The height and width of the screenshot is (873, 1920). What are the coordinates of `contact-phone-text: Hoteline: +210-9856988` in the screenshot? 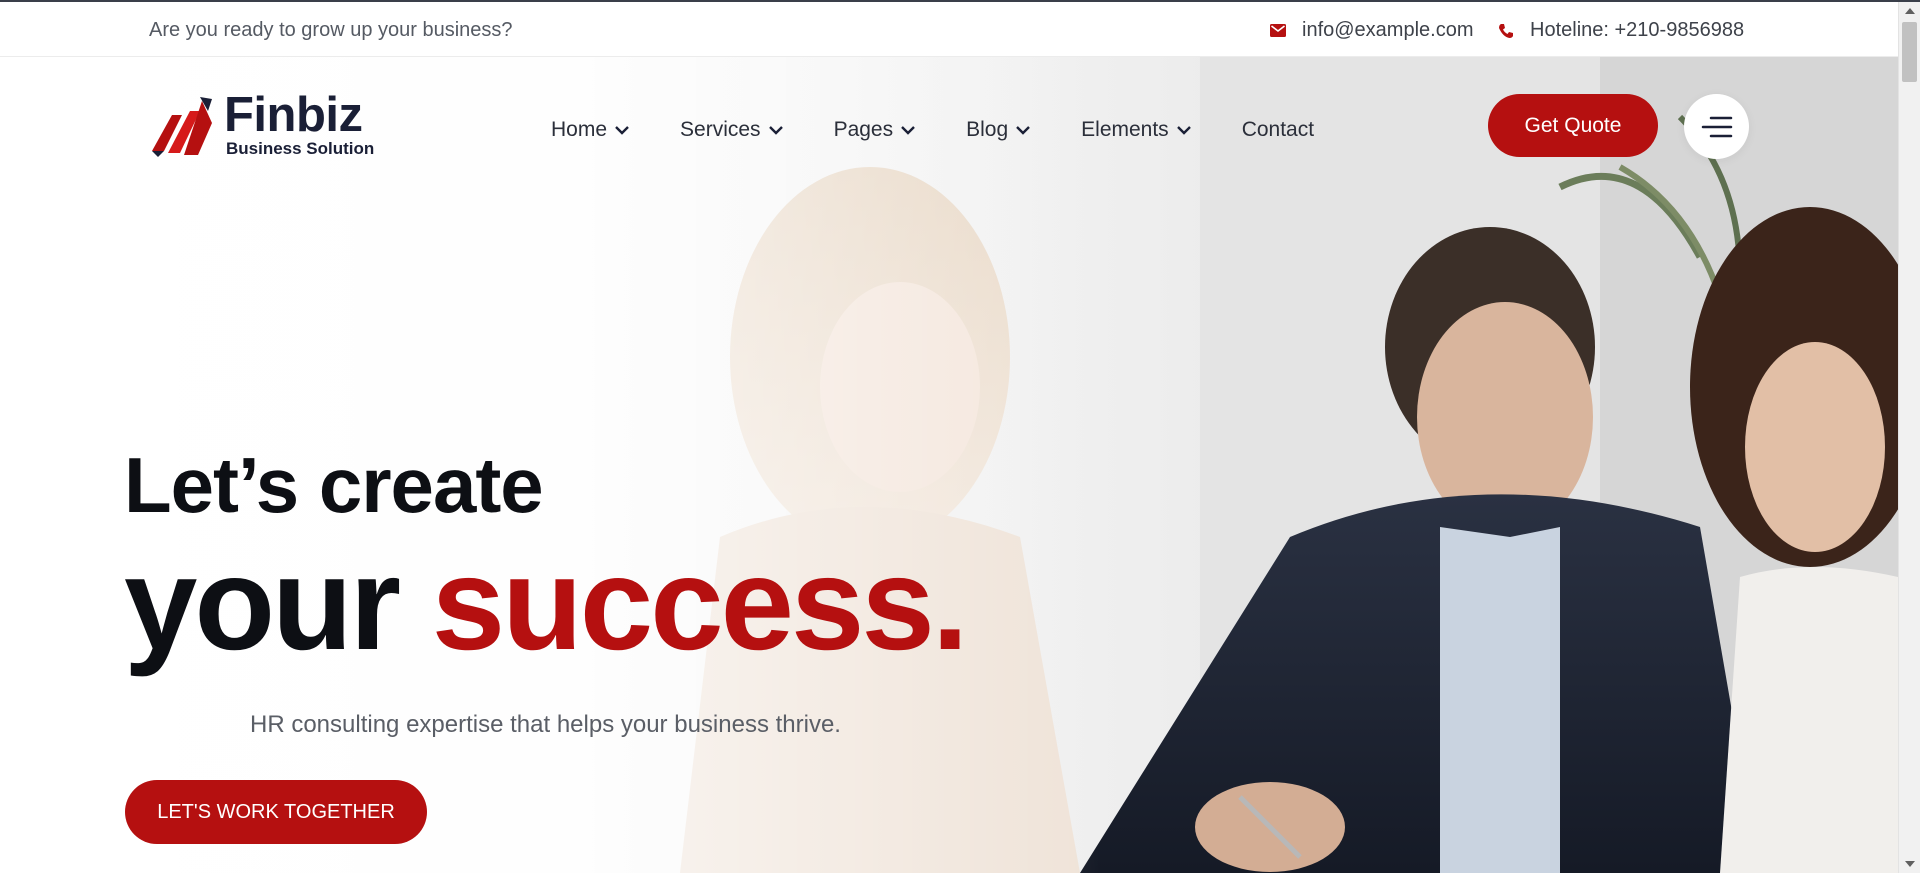 It's located at (1637, 30).